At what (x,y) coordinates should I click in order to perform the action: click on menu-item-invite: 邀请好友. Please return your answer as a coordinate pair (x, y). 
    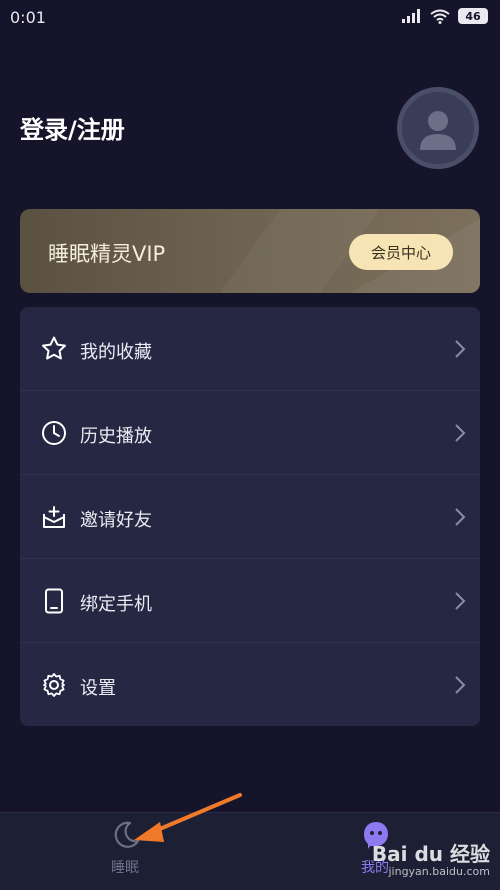
    Looking at the image, I should click on (250, 517).